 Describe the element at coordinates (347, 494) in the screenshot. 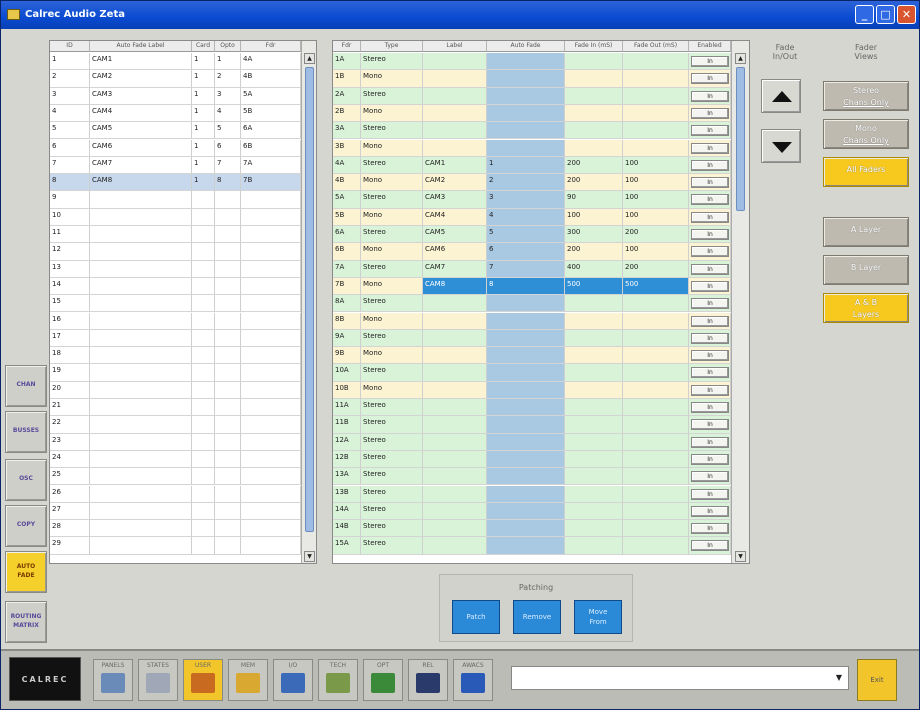

I see `table-cell: 13B` at that location.